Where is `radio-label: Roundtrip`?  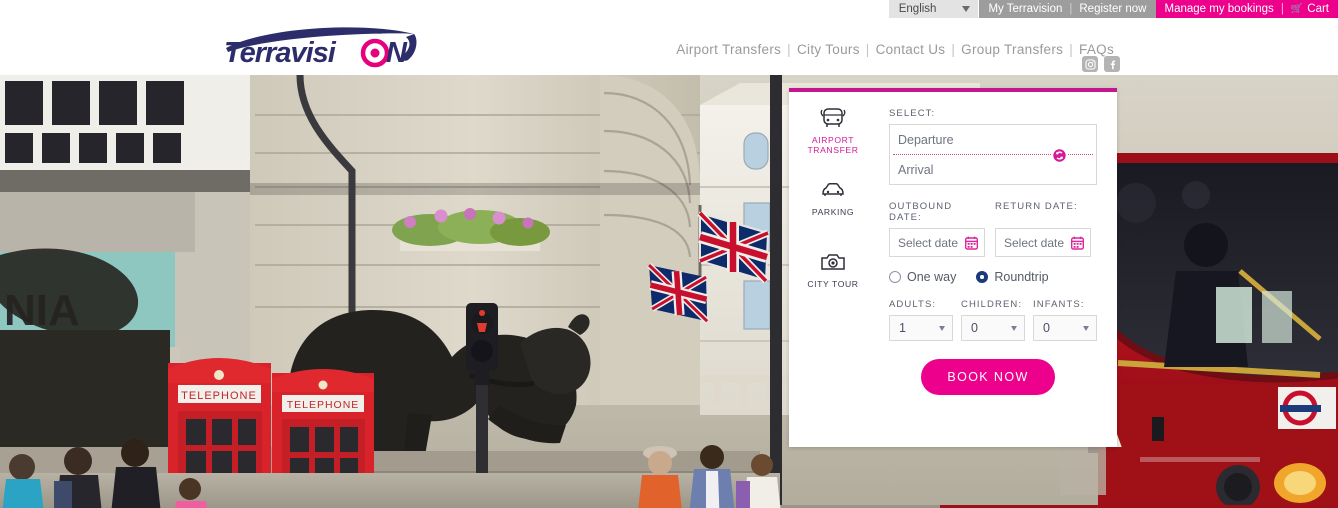
radio-label: Roundtrip is located at coordinates (1021, 277).